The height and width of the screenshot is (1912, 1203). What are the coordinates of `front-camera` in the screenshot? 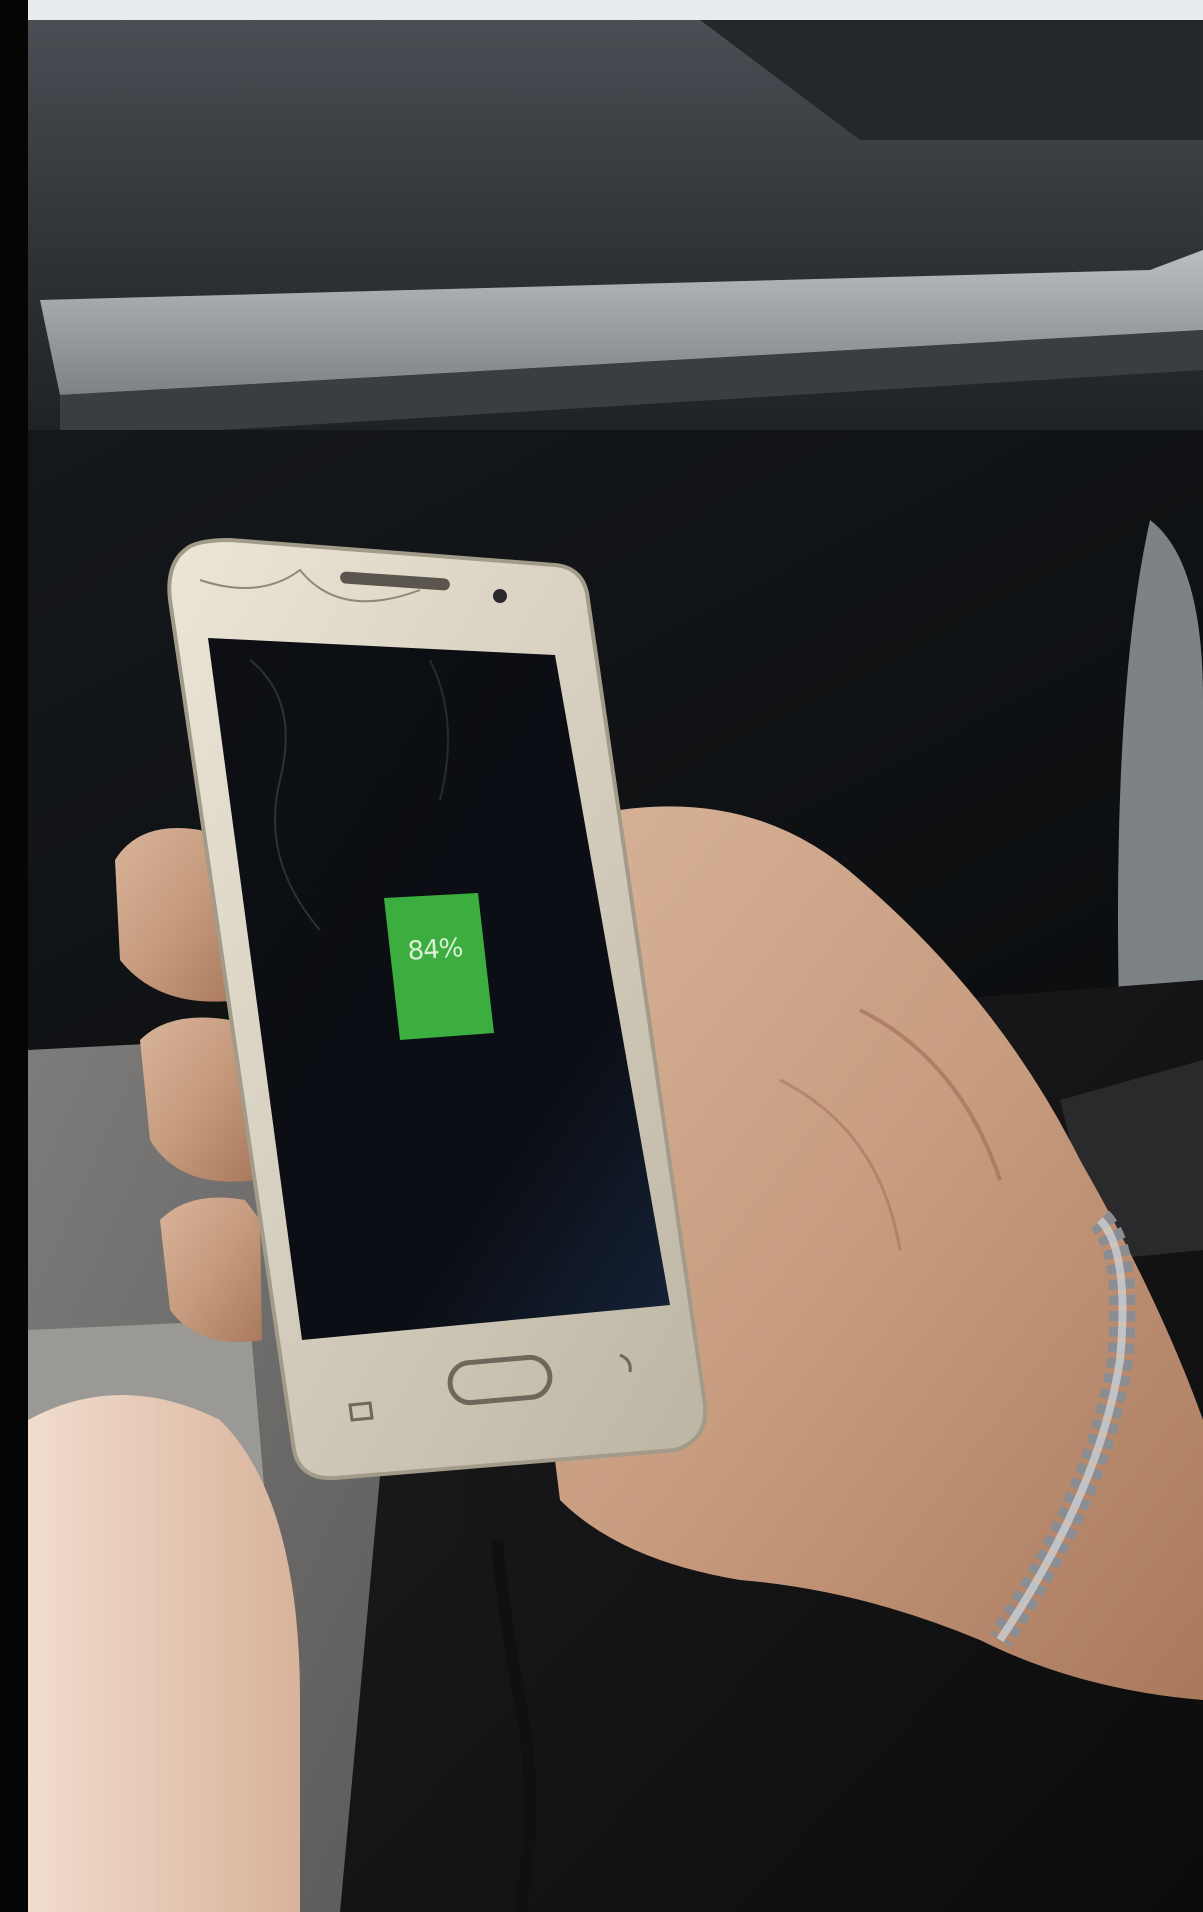 It's located at (500, 596).